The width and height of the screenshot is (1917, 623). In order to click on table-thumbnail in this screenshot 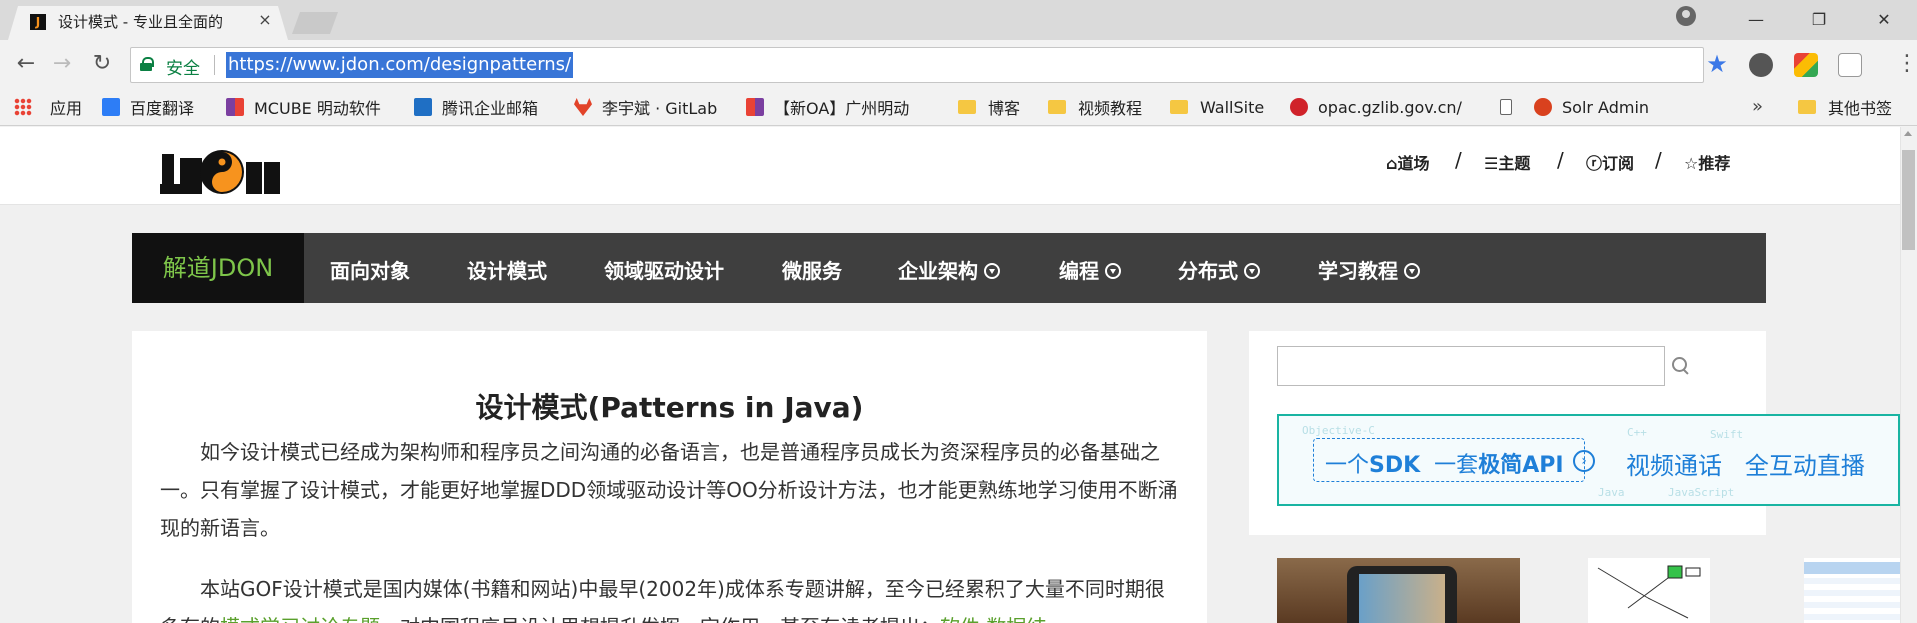, I will do `click(1852, 590)`.